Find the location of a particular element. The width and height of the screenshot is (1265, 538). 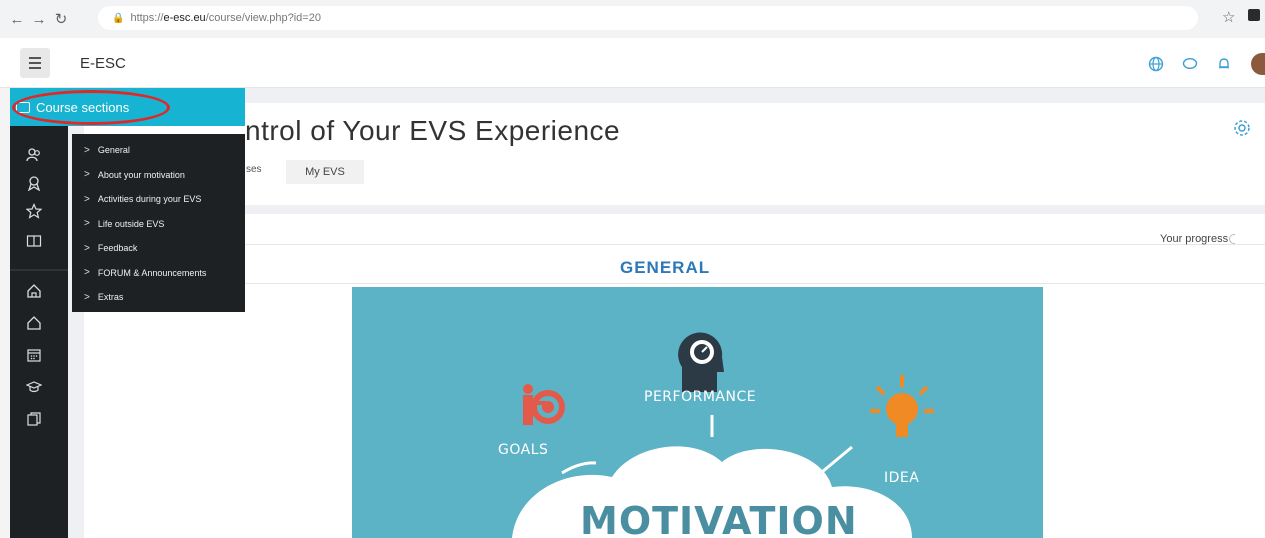

star-icon is located at coordinates (34, 211).